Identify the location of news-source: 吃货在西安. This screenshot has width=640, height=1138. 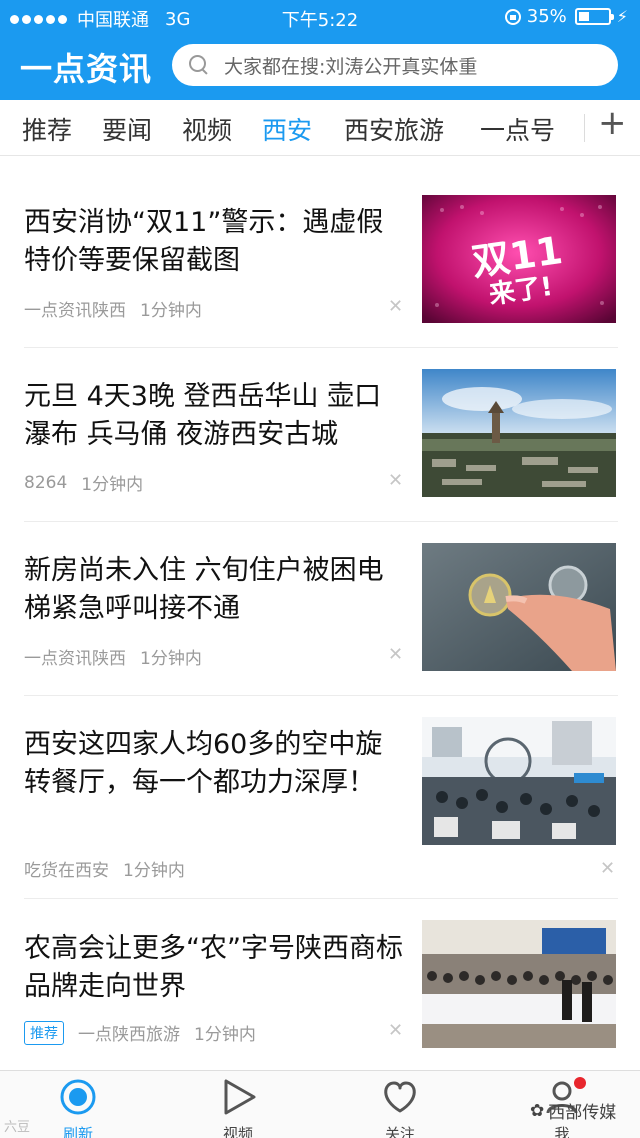
(66, 871).